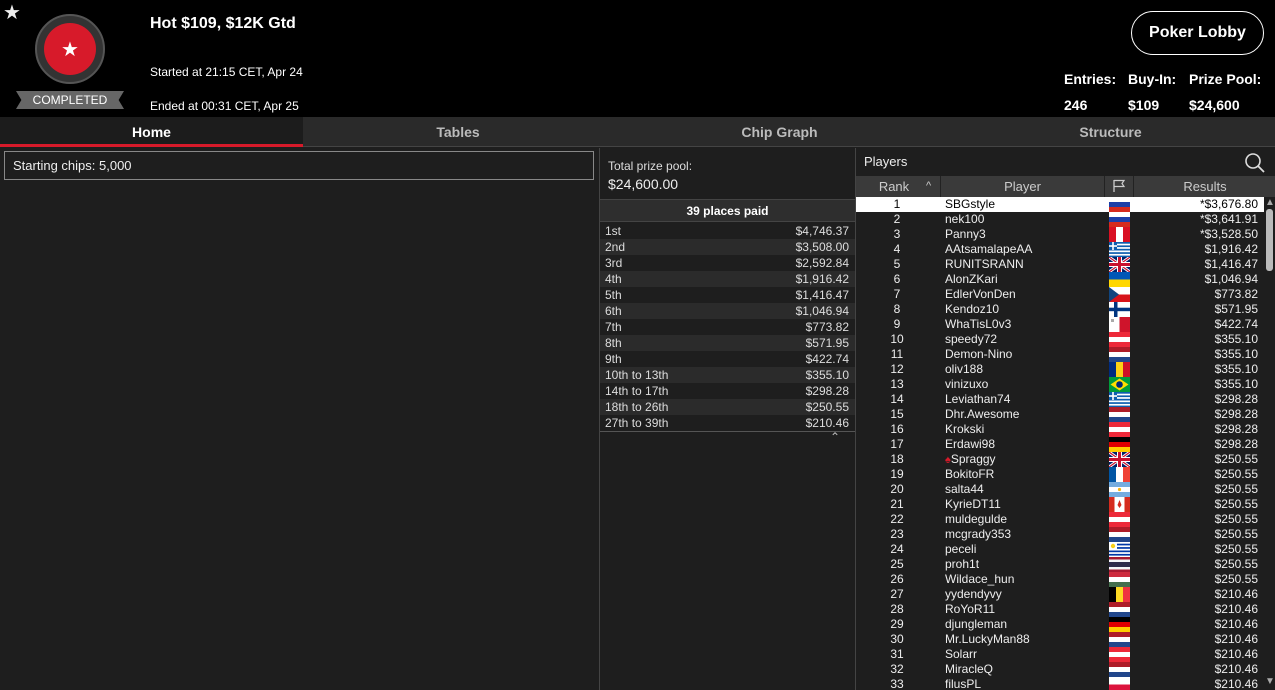 The image size is (1275, 690). I want to click on pokerstars-logo: ★, so click(70, 49).